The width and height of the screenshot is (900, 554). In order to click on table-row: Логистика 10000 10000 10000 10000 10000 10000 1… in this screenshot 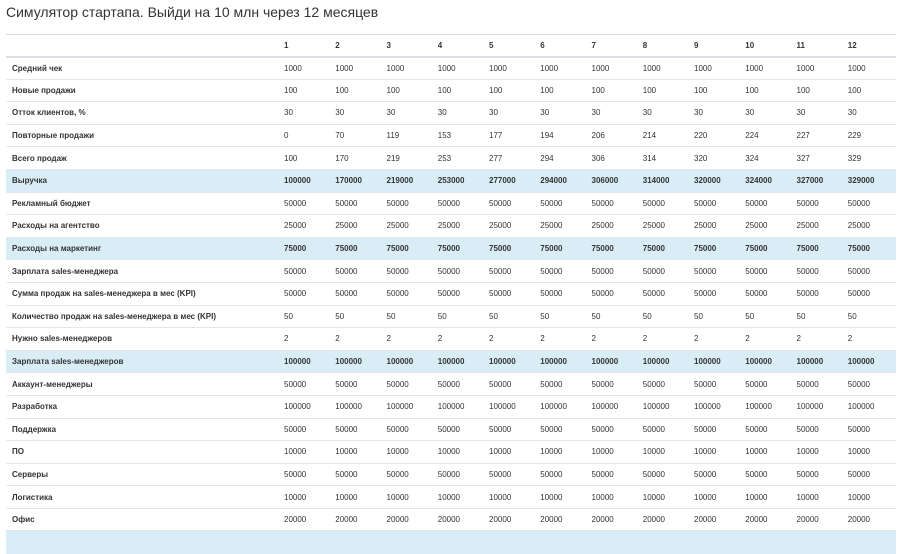, I will do `click(451, 497)`.